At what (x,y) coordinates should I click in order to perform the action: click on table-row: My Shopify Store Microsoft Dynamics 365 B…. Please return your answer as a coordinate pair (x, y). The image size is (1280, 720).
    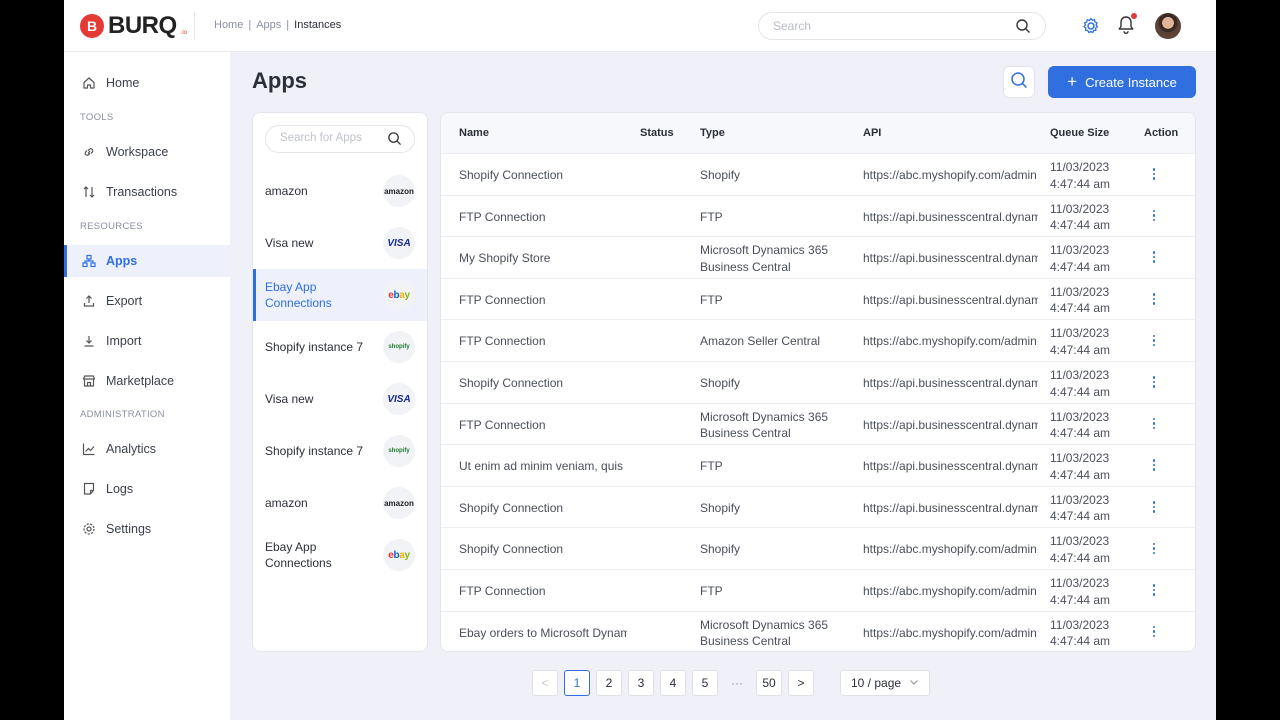
    Looking at the image, I should click on (818, 257).